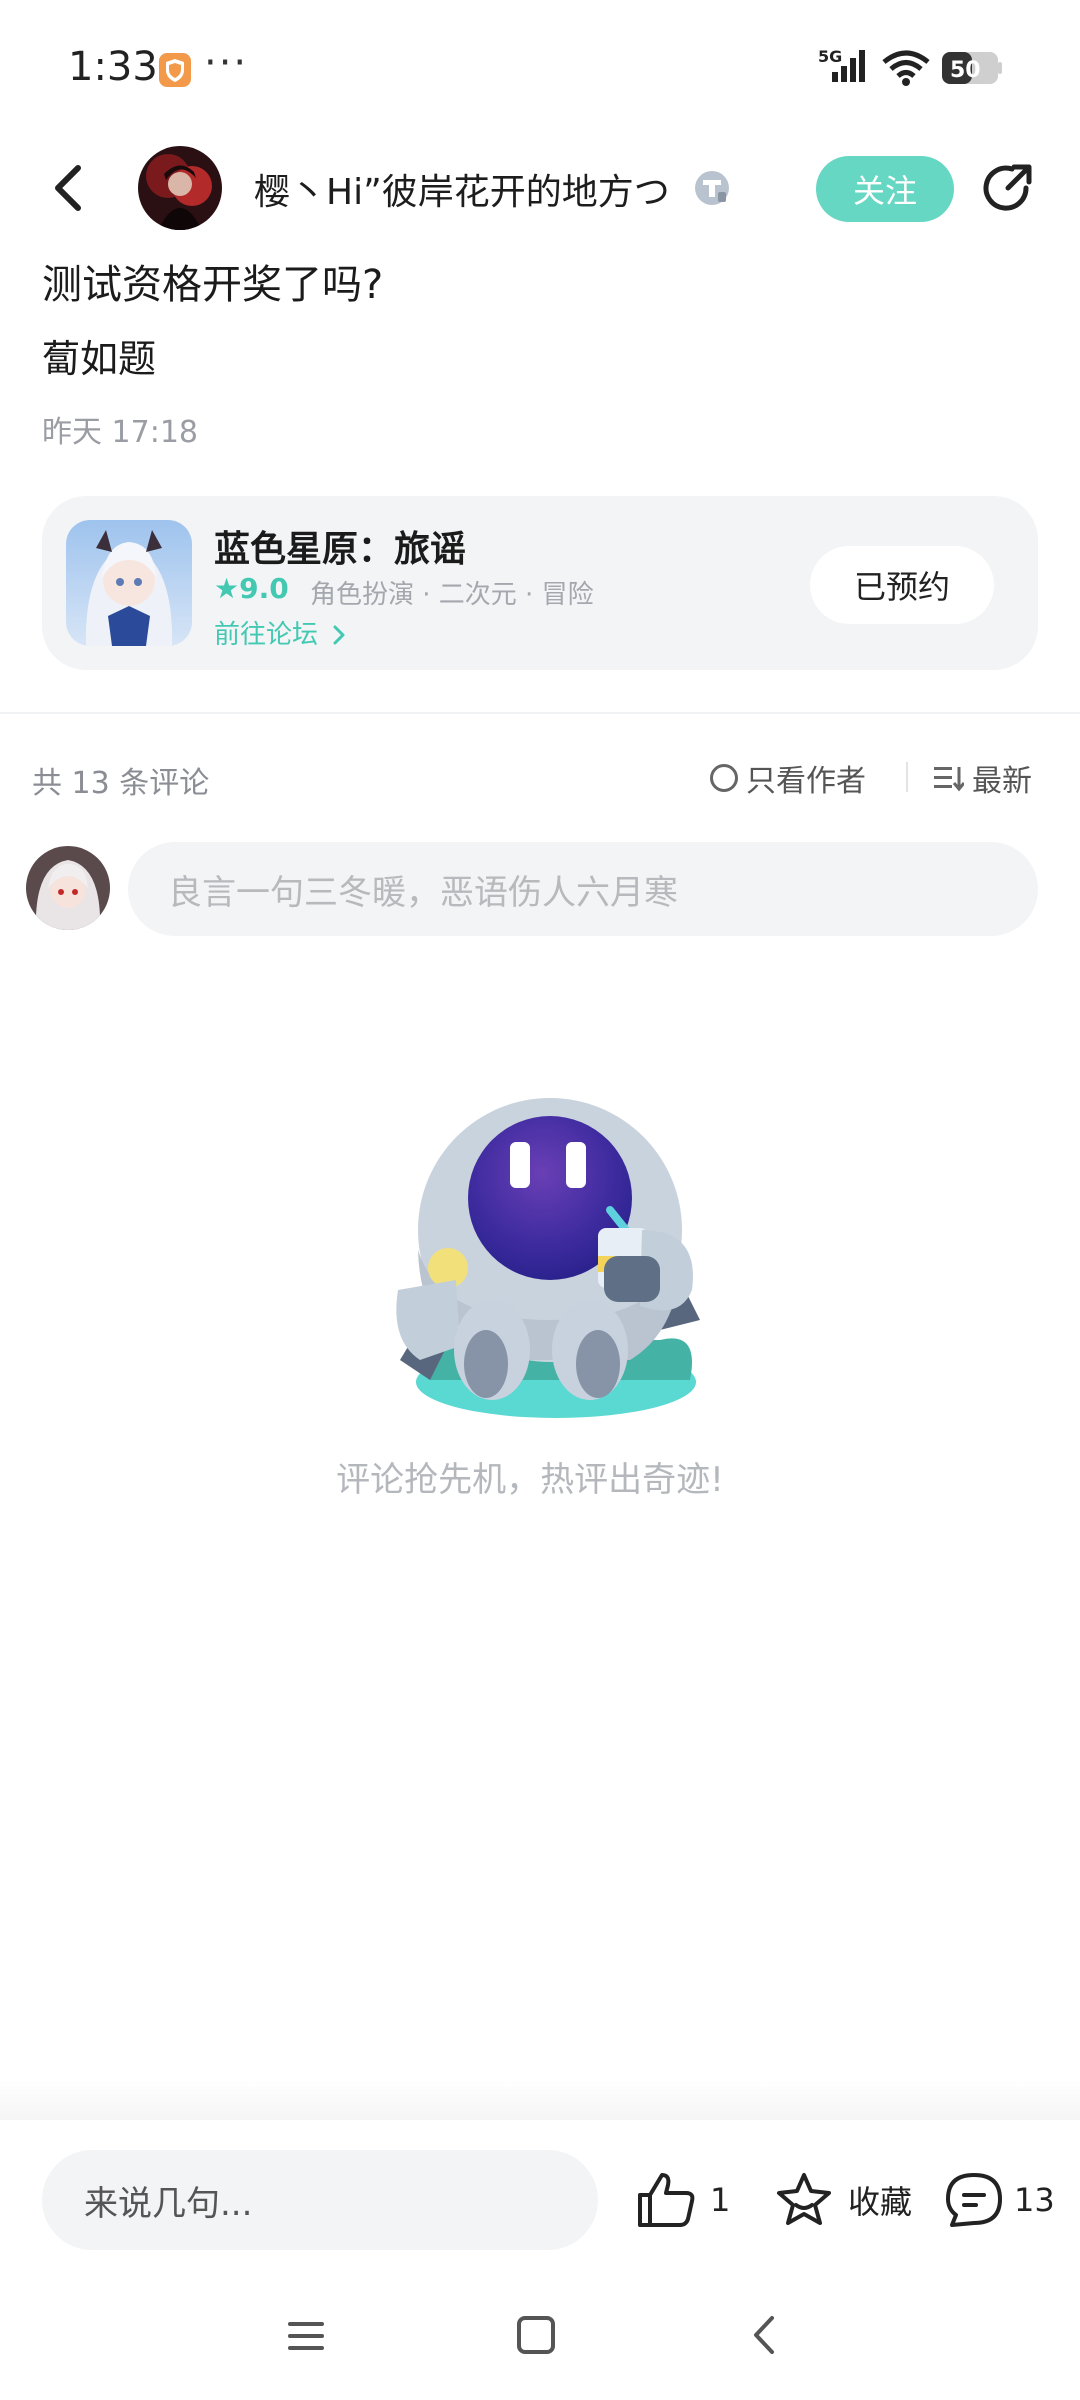  I want to click on network-type-label: 5G, so click(830, 56).